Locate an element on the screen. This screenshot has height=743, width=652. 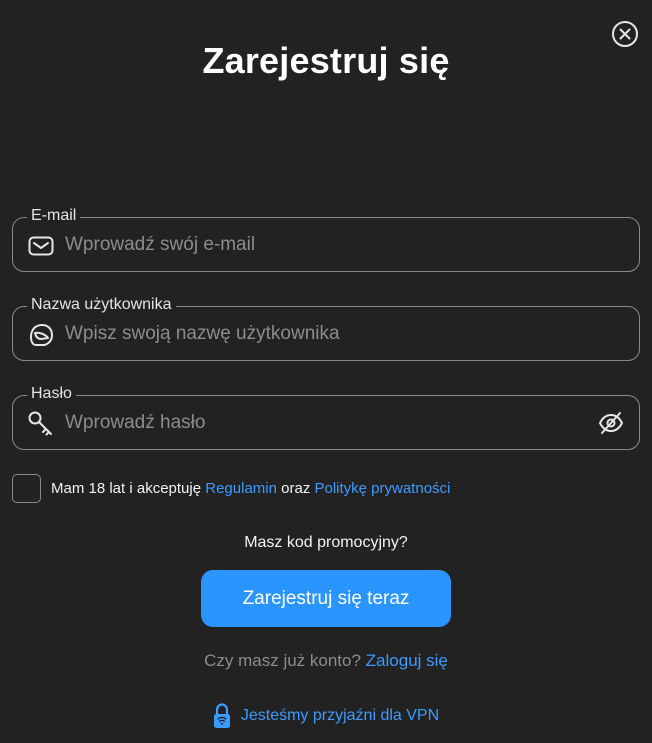
close-icon is located at coordinates (625, 34).